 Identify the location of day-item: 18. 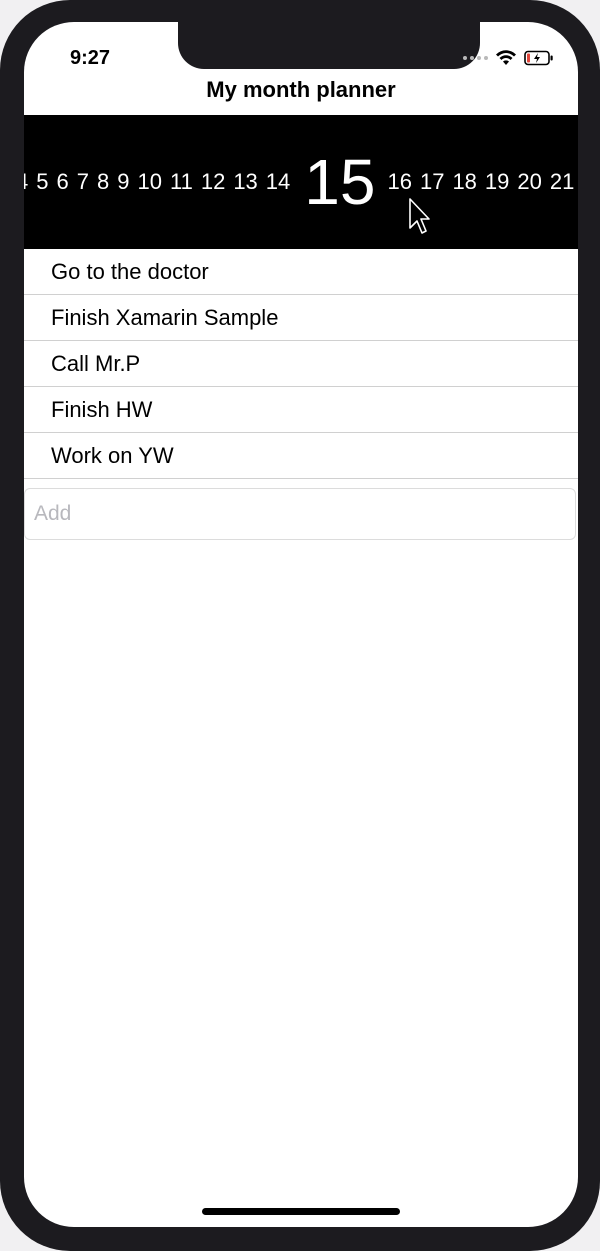
(464, 182).